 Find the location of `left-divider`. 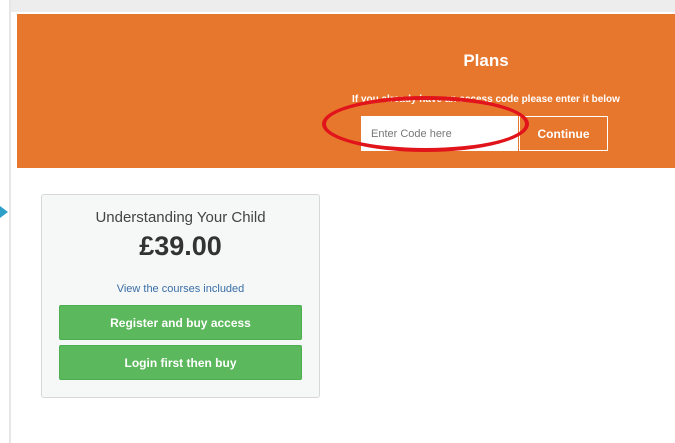

left-divider is located at coordinates (10, 221).